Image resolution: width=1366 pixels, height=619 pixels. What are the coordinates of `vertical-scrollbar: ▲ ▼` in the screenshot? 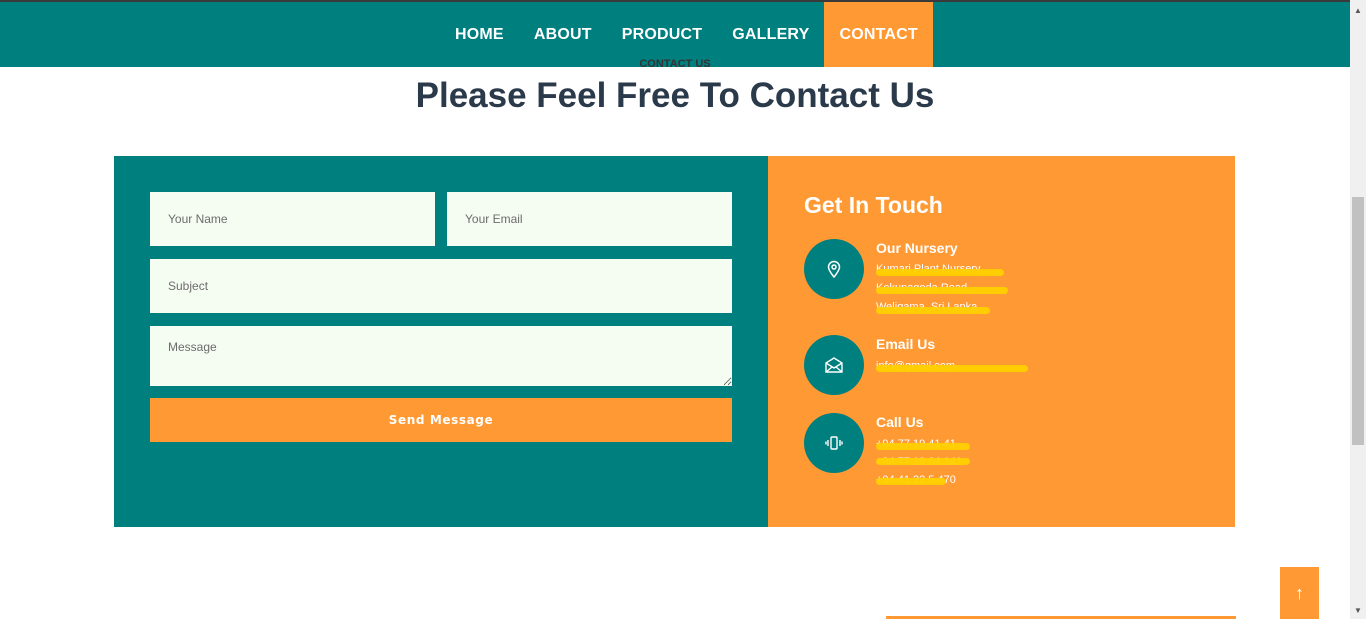 It's located at (1358, 309).